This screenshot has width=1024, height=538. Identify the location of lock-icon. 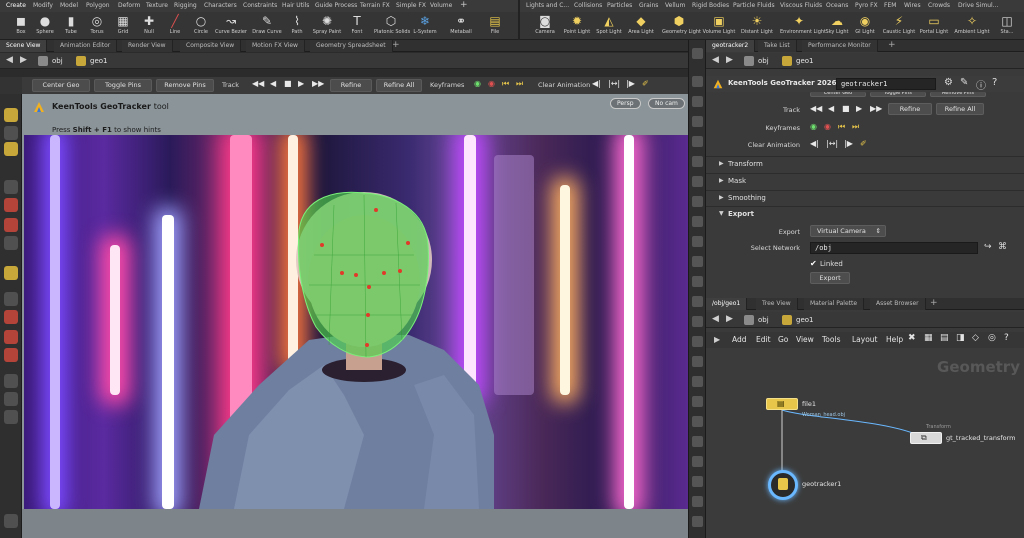
(11, 187).